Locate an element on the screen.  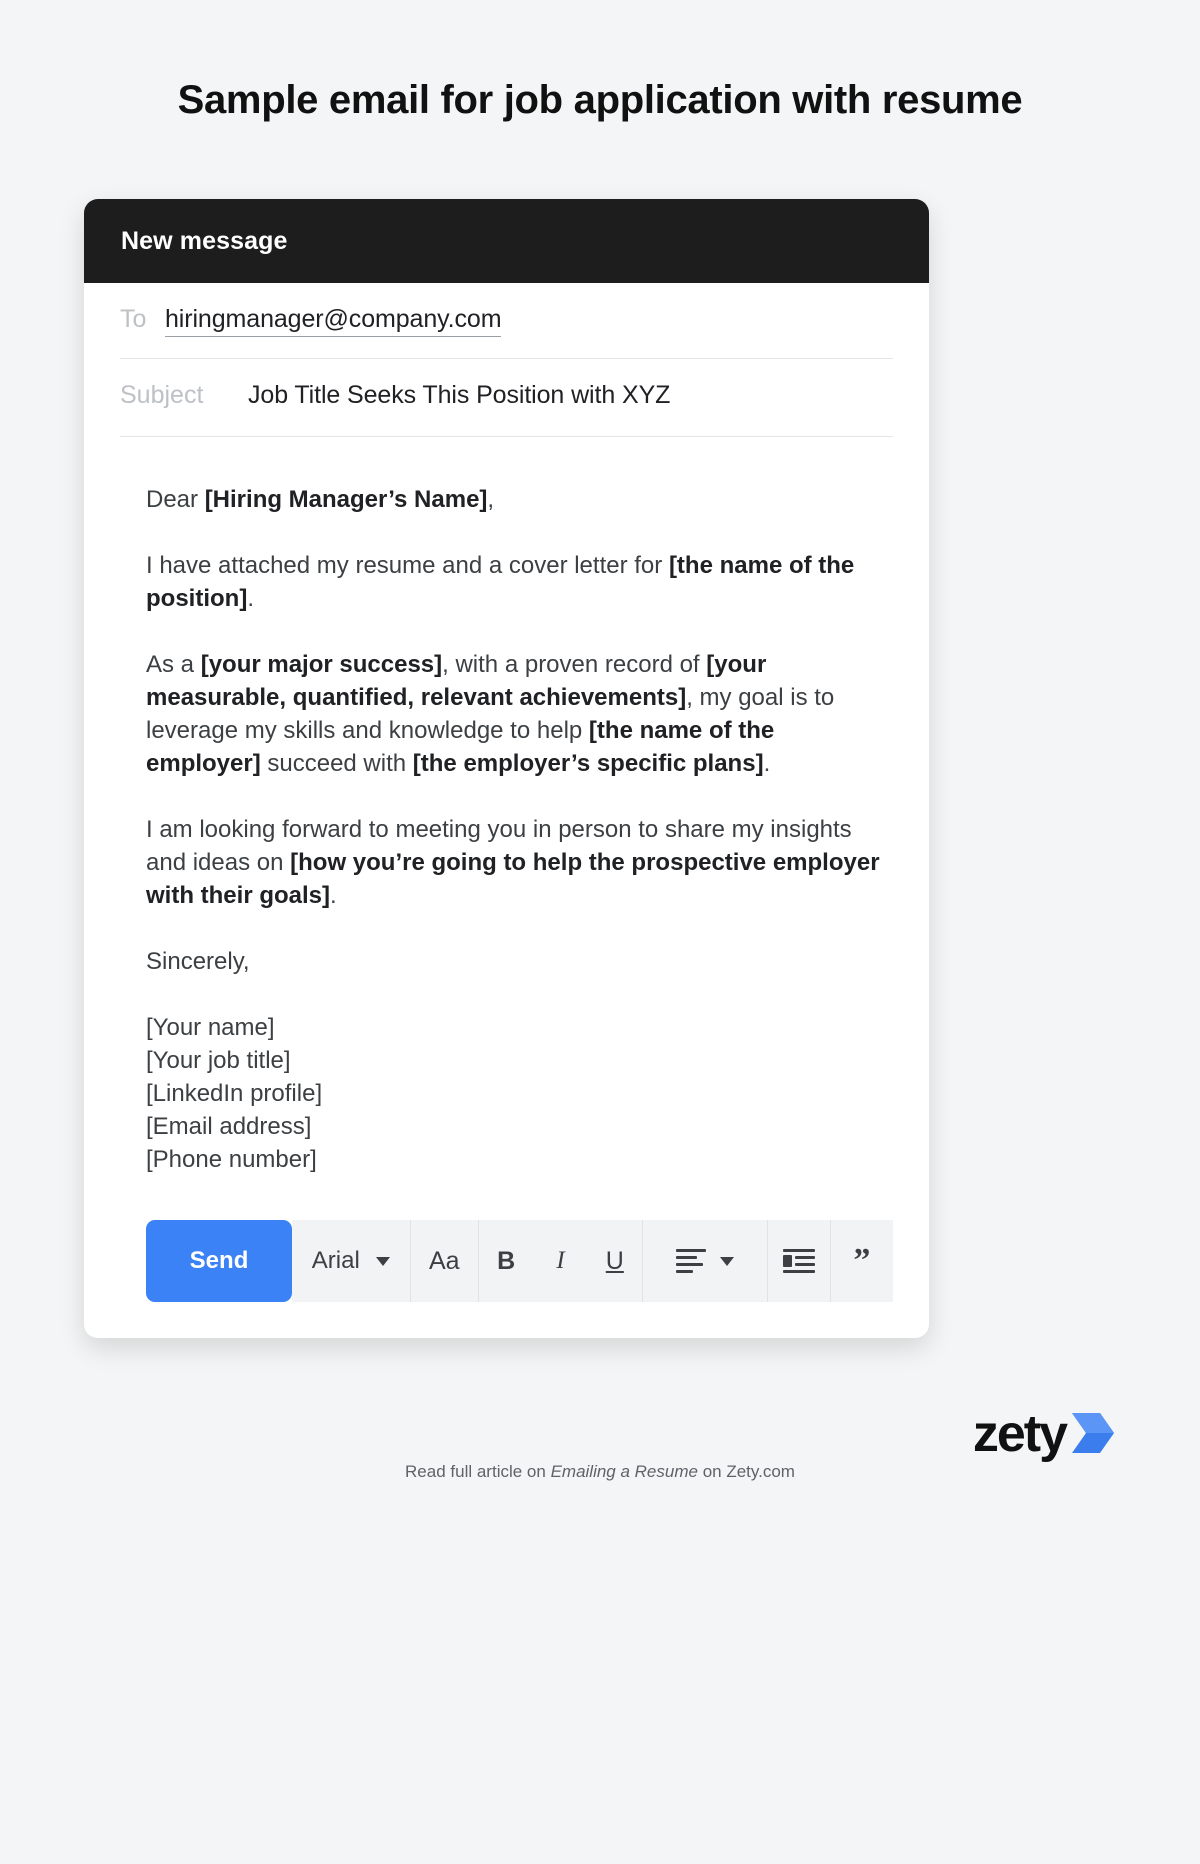
signature-line: [LinkedIn profile] is located at coordinates (234, 1093).